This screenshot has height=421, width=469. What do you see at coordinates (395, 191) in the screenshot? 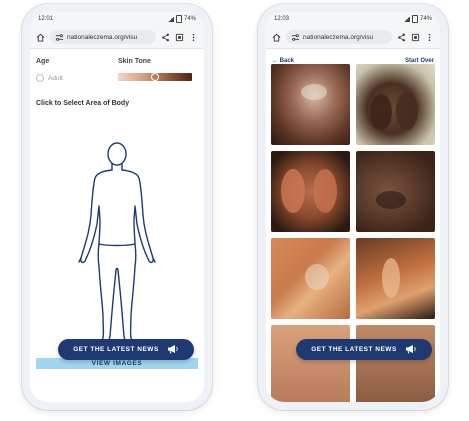
I see `eczema-image-skin-patch` at bounding box center [395, 191].